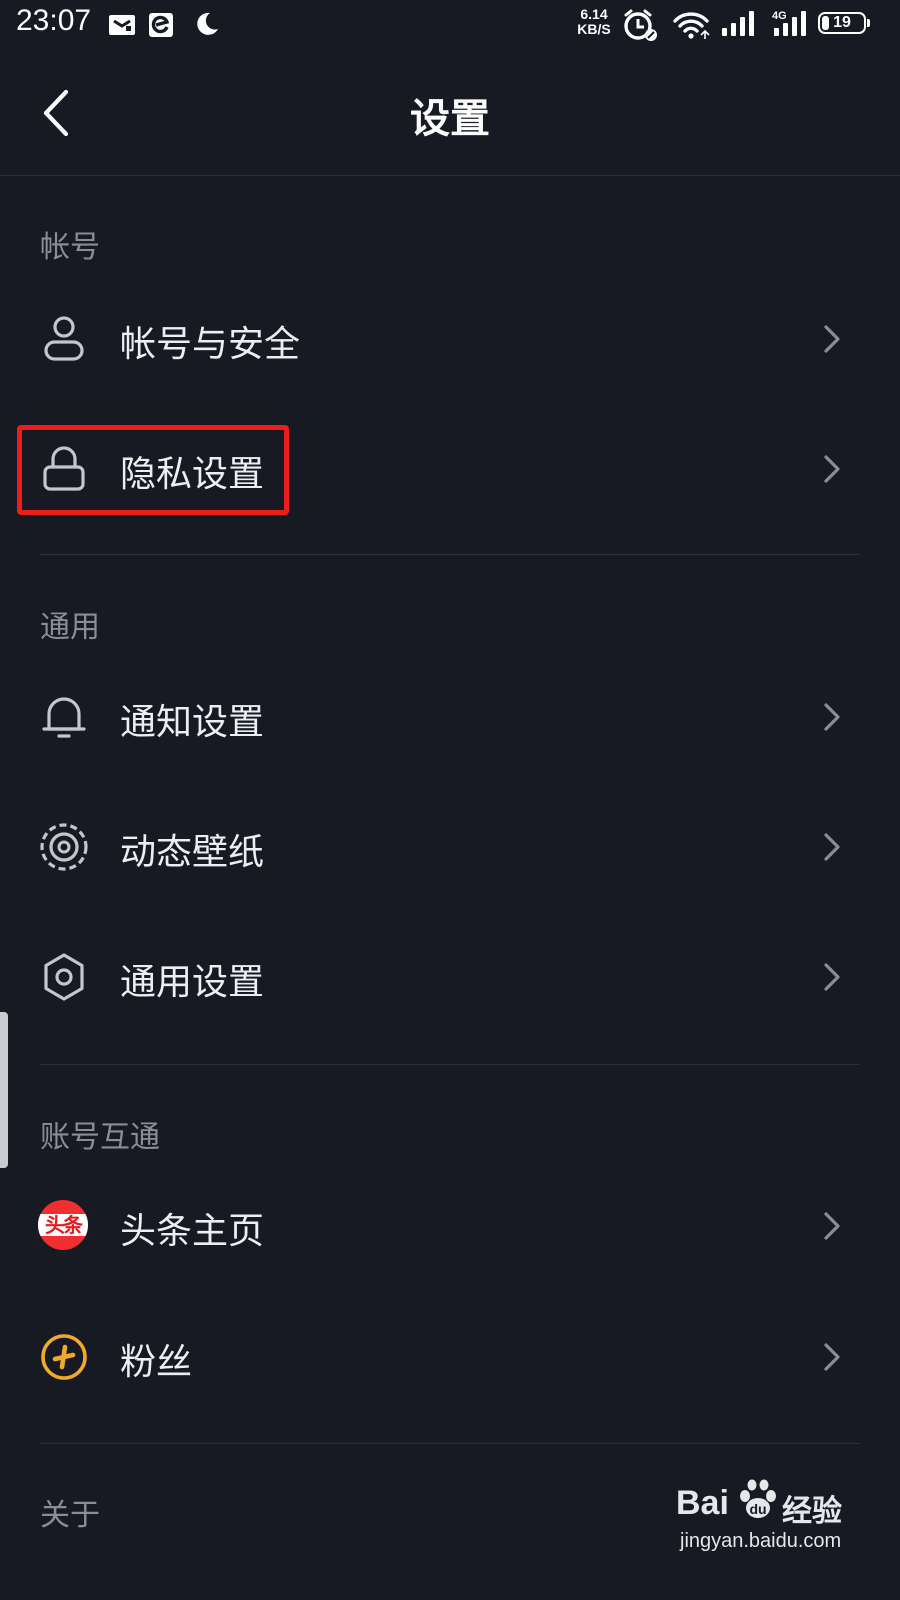 Image resolution: width=900 pixels, height=1600 pixels. Describe the element at coordinates (192, 722) in the screenshot. I see `settings-item-label: 通知设置` at that location.